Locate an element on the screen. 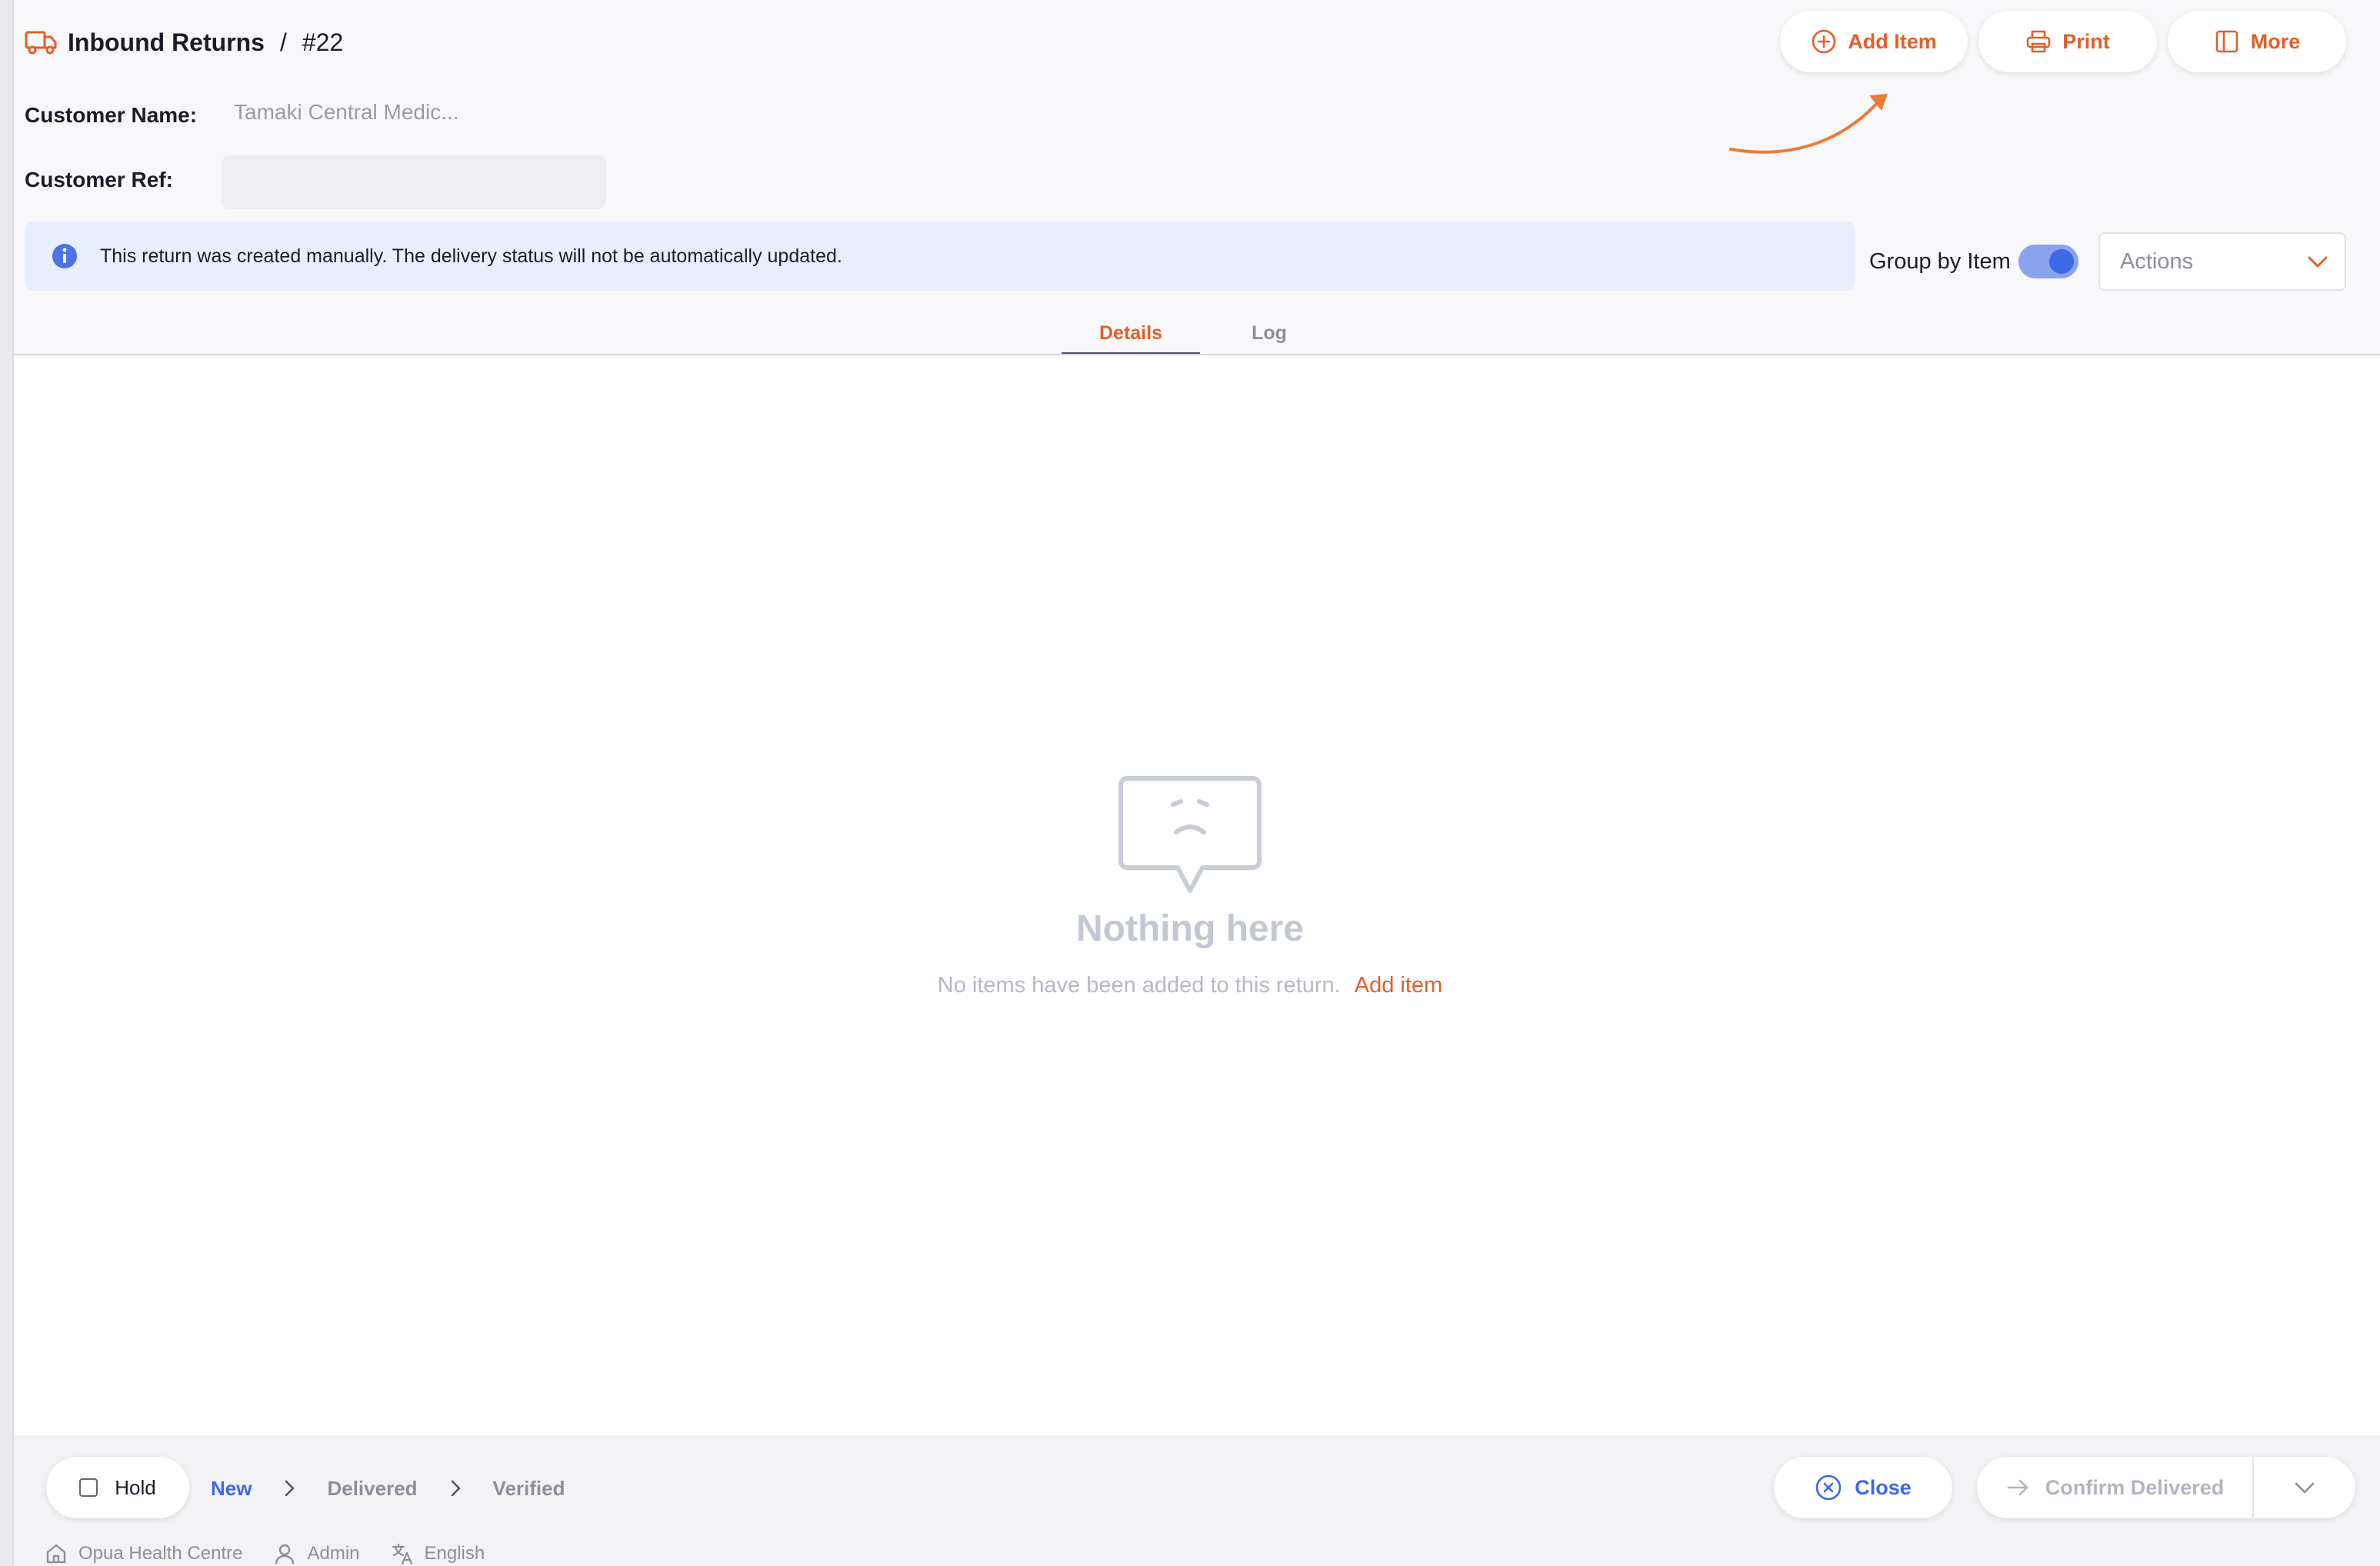 The image size is (2380, 1566). group-by-item-control: Group by Item is located at coordinates (1974, 262).